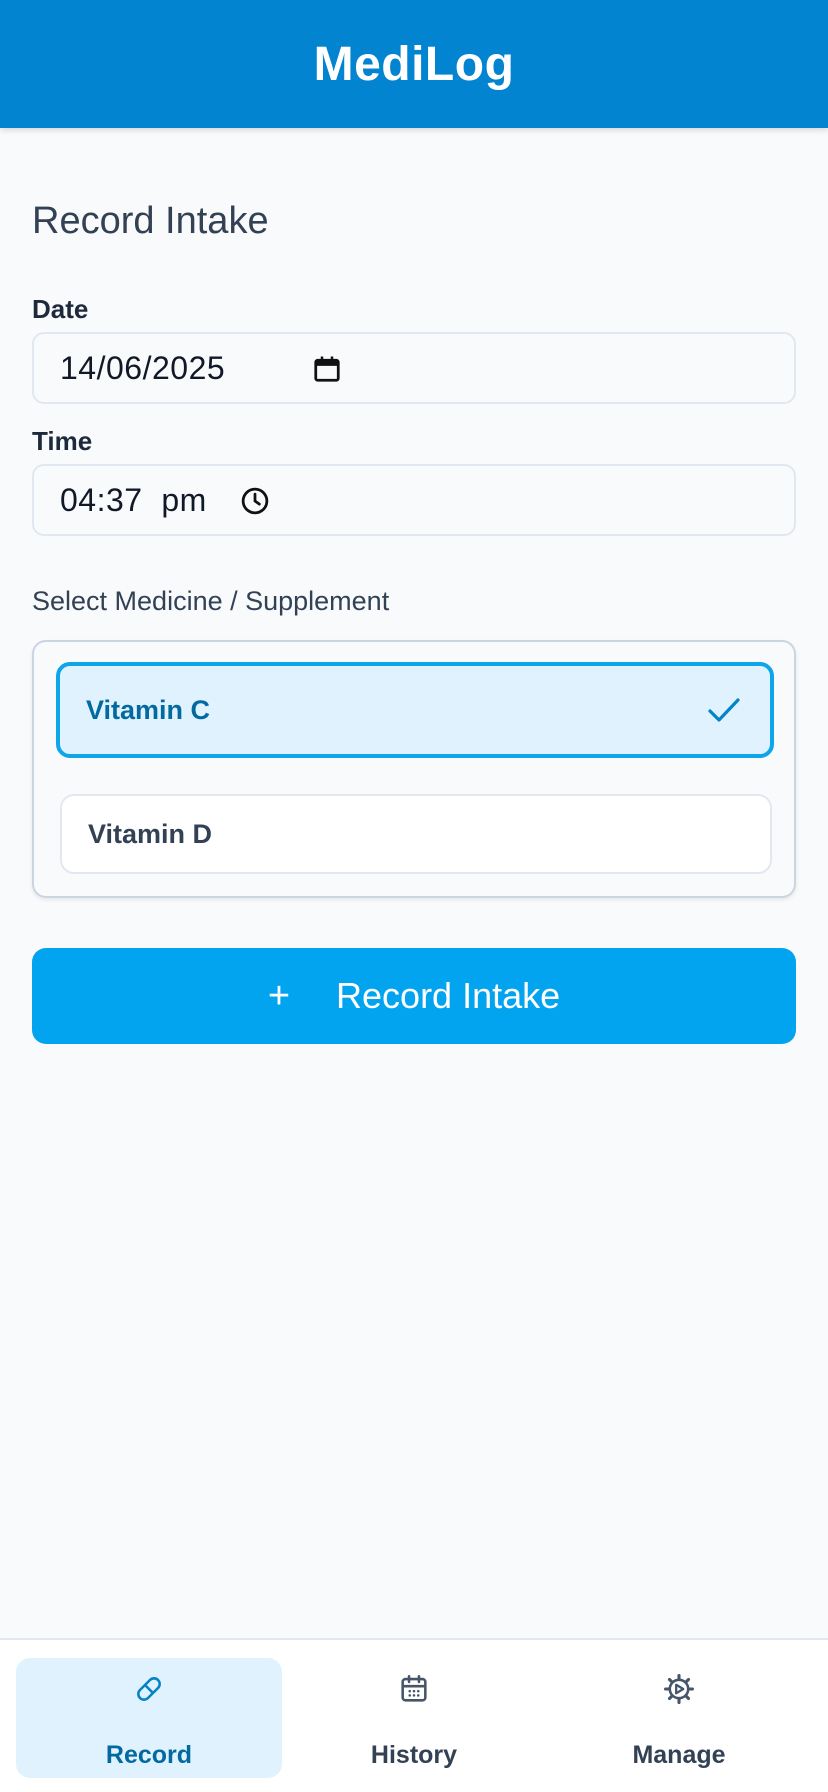  I want to click on nav-tab-manage: Manage, so click(679, 1718).